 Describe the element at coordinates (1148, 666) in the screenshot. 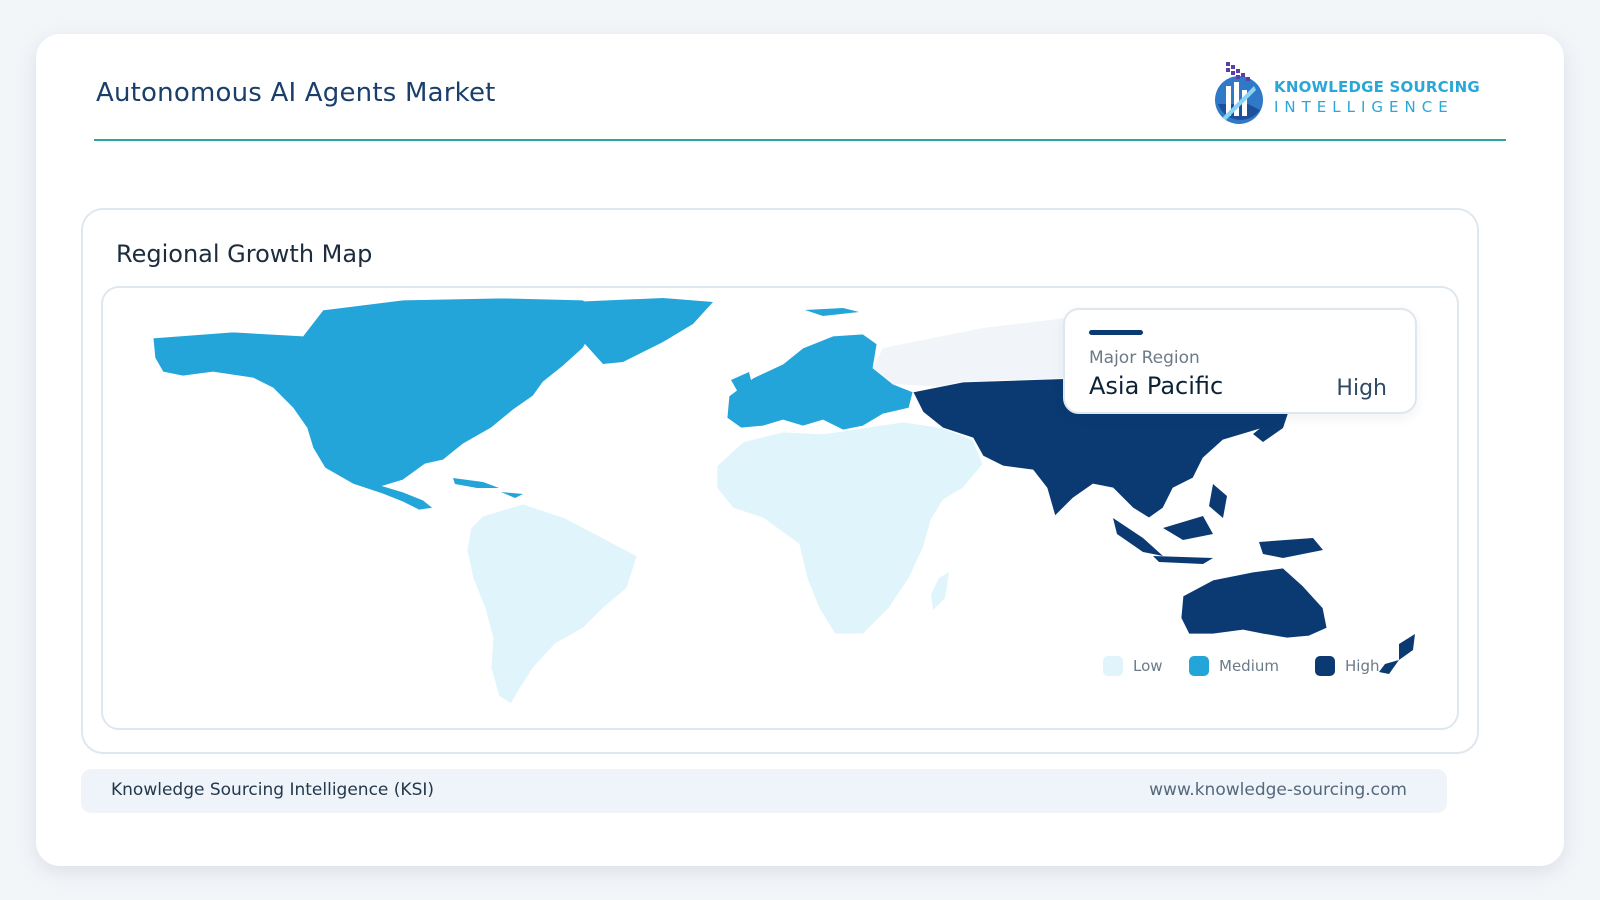

I see `legend-label-low: Low` at that location.